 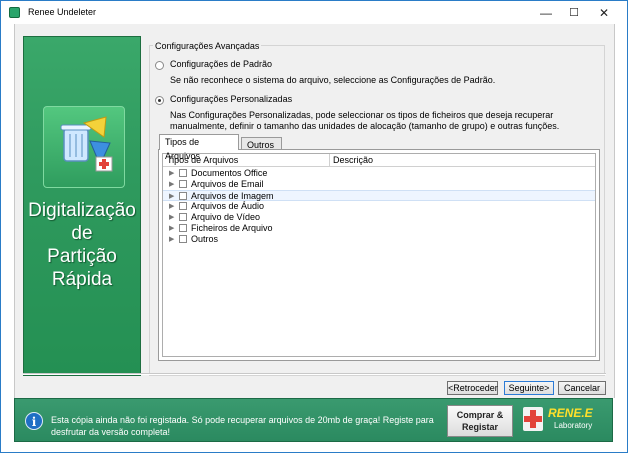 I want to click on tree-header: Tipos de Arquivos Descrição, so click(x=379, y=160).